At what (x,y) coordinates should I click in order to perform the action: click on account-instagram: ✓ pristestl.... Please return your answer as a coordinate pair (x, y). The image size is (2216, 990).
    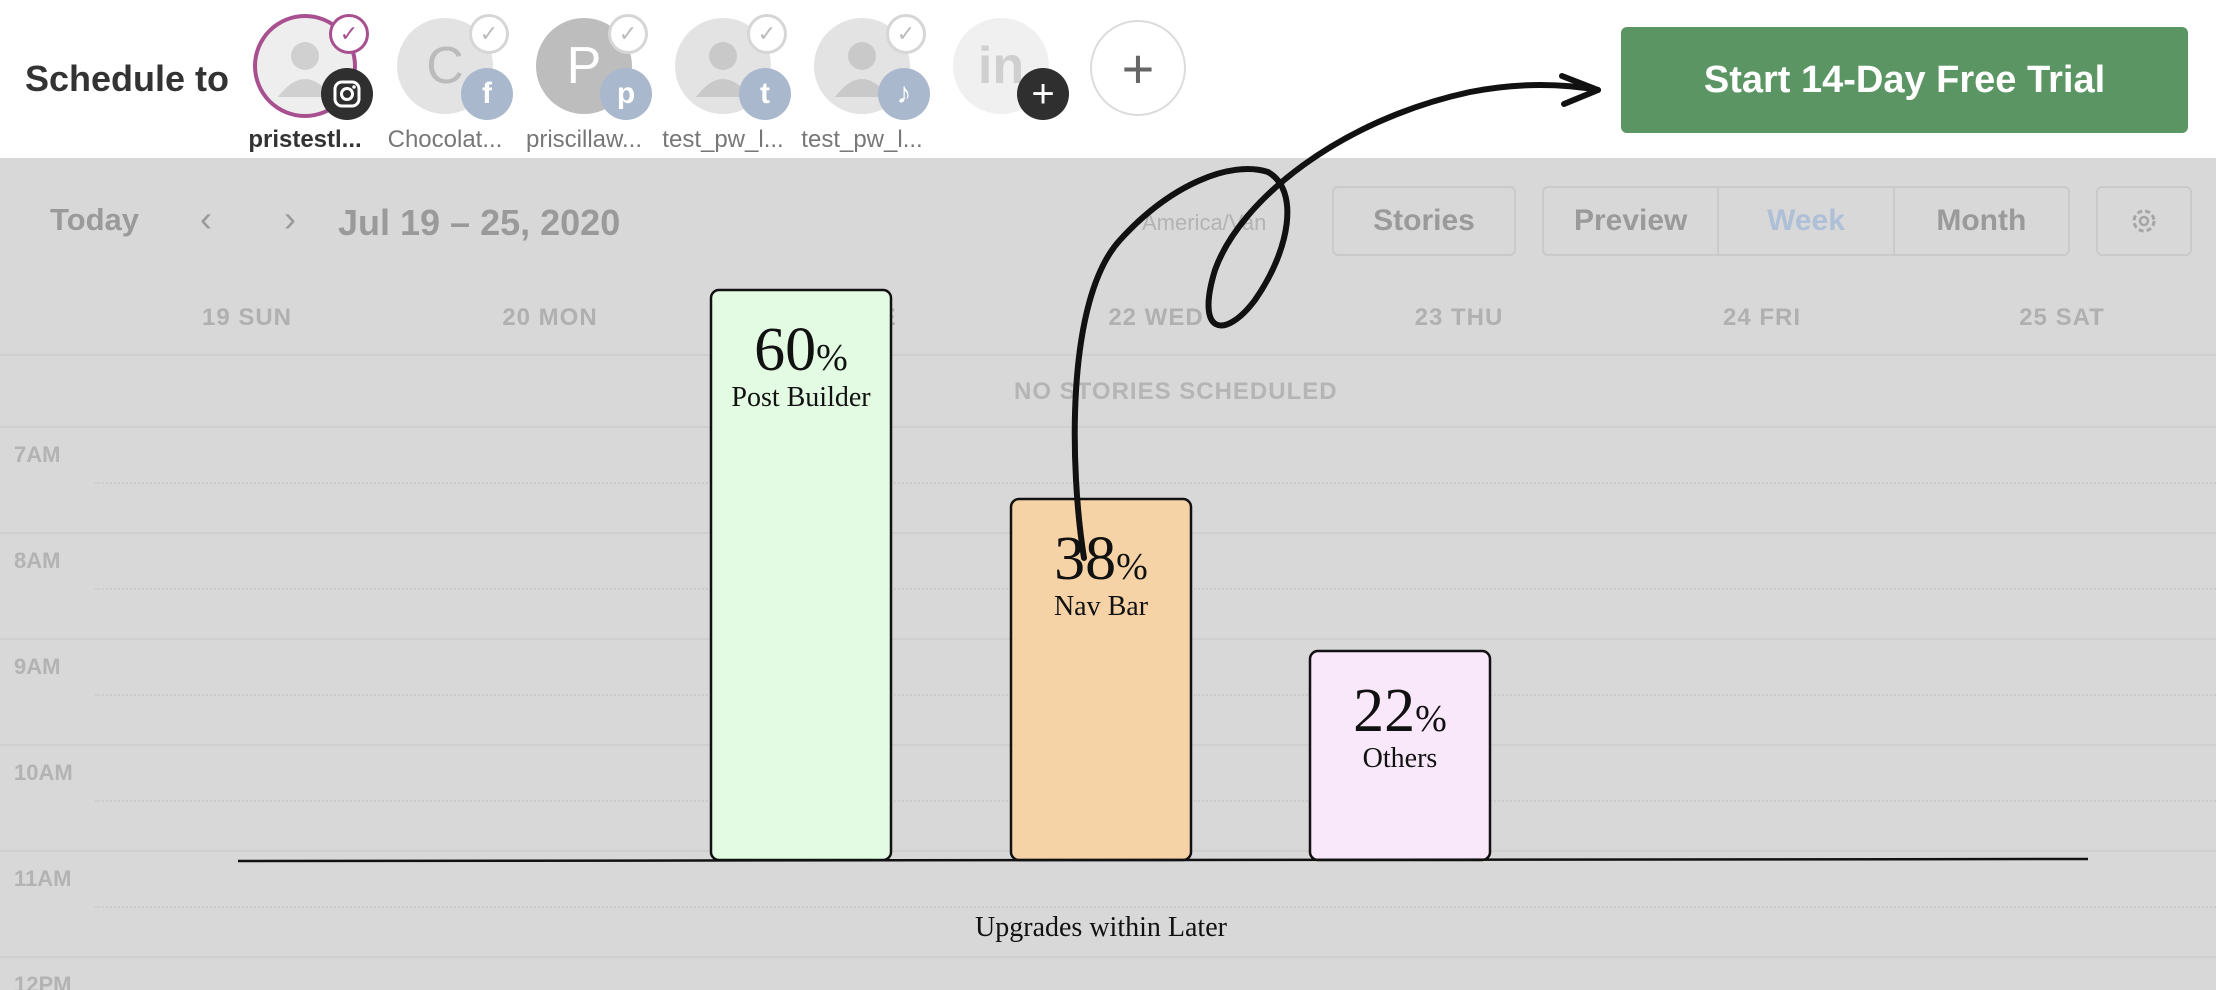
    Looking at the image, I should click on (305, 86).